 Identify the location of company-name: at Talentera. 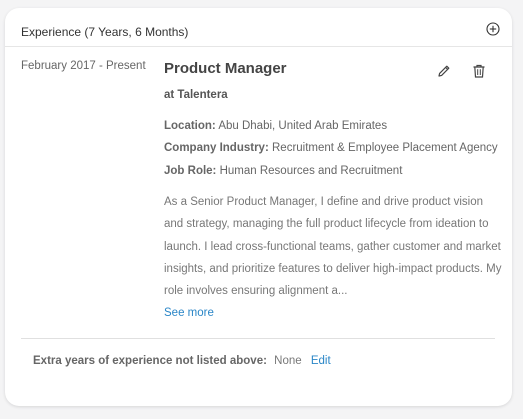
(196, 95).